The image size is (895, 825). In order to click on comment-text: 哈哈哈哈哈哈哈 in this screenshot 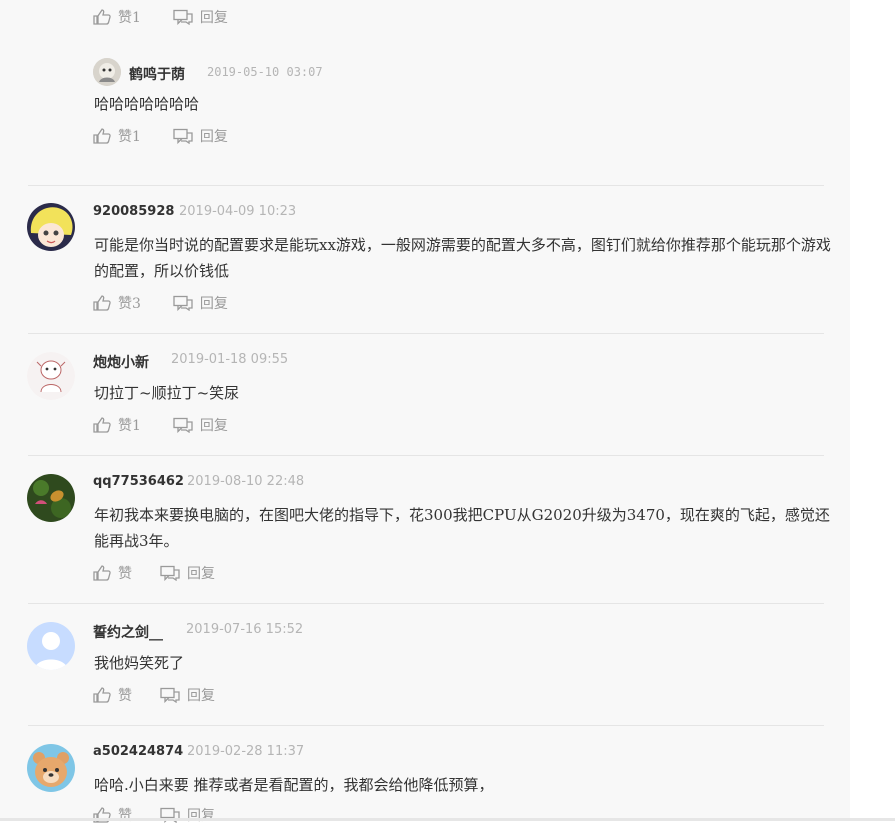, I will do `click(147, 104)`.